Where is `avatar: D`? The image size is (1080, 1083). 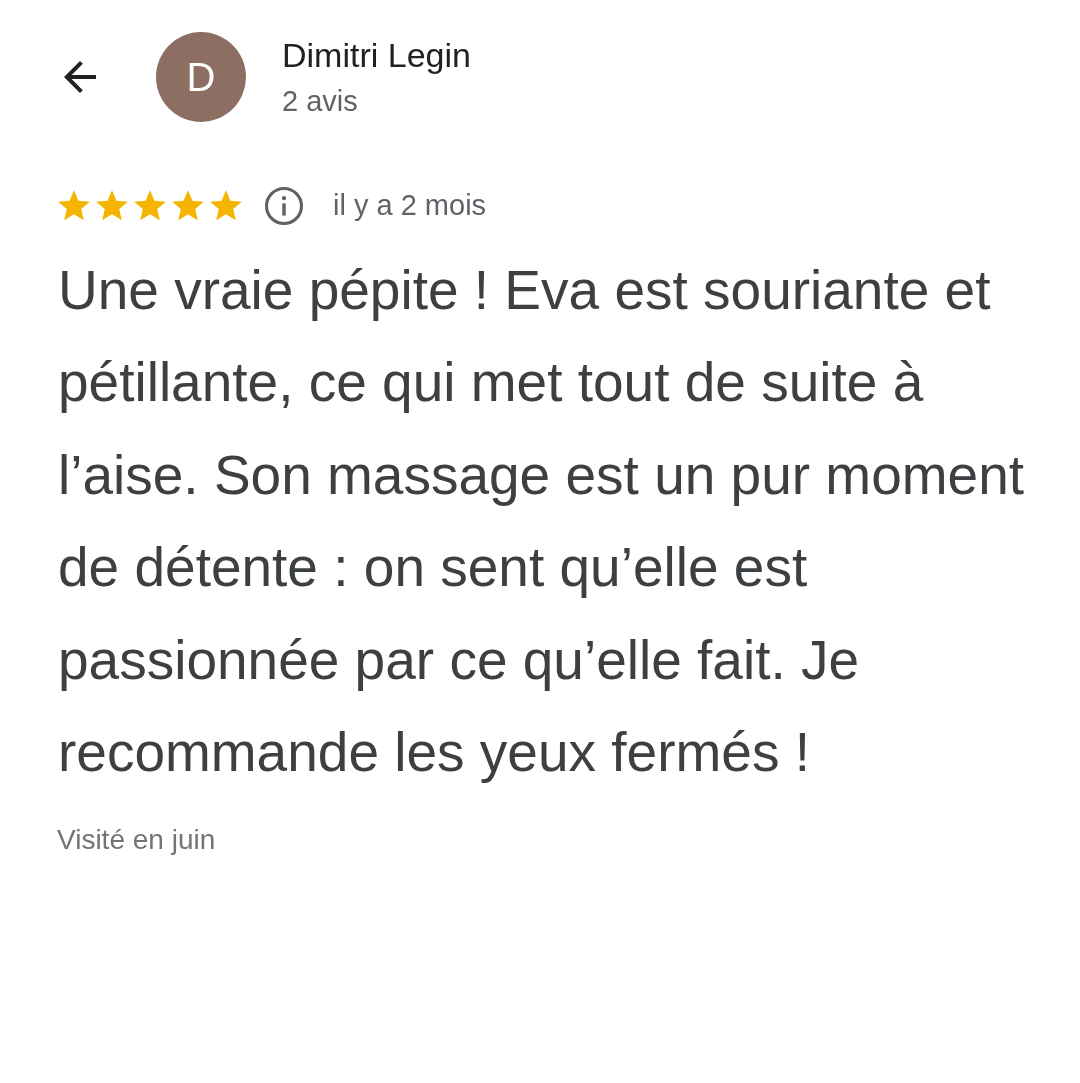 avatar: D is located at coordinates (201, 77).